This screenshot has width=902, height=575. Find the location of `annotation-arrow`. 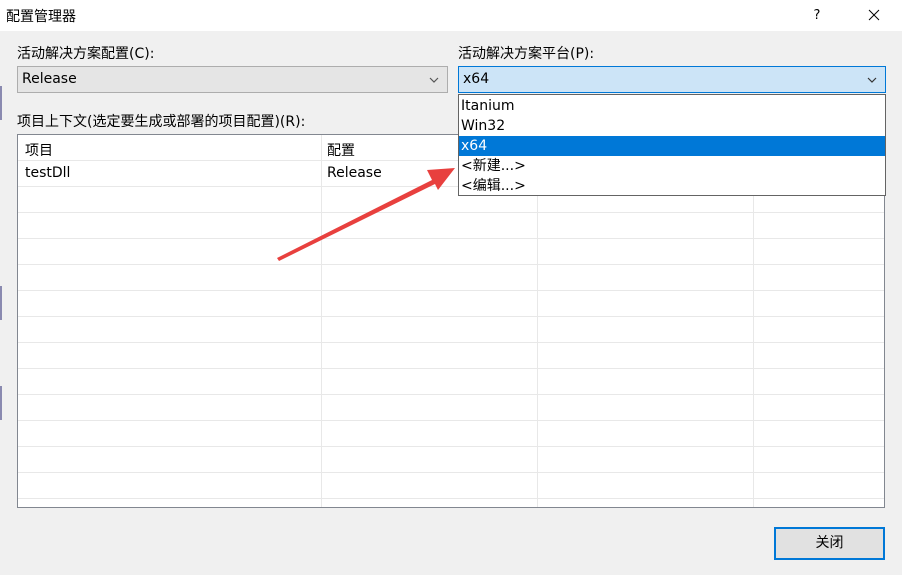

annotation-arrow is located at coordinates (366, 214).